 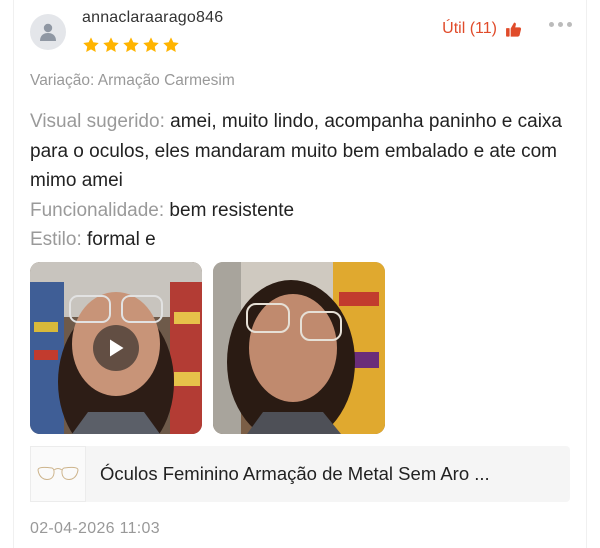 What do you see at coordinates (560, 24) in the screenshot?
I see `more-dots-icon` at bounding box center [560, 24].